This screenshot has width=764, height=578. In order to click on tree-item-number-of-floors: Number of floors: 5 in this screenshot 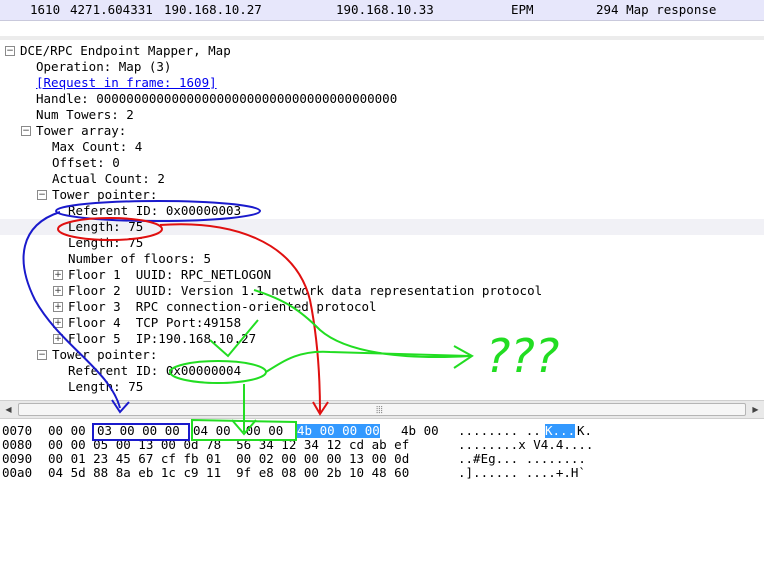, I will do `click(382, 259)`.